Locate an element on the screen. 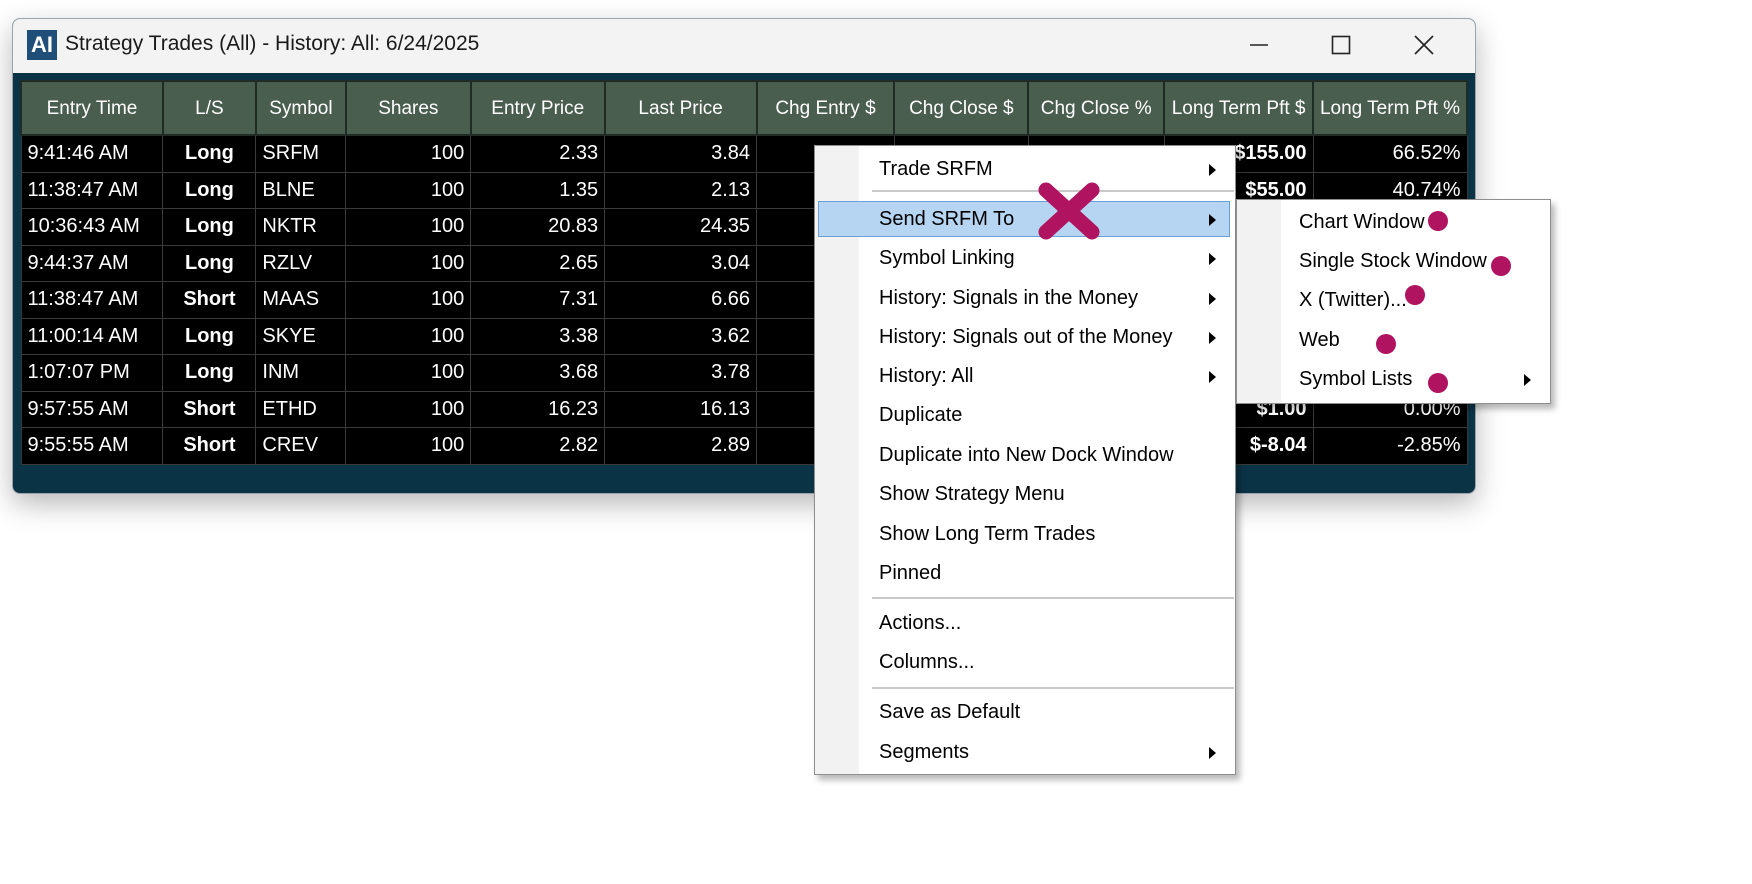 This screenshot has width=1752, height=884. column-header: Entry Time is located at coordinates (92, 108).